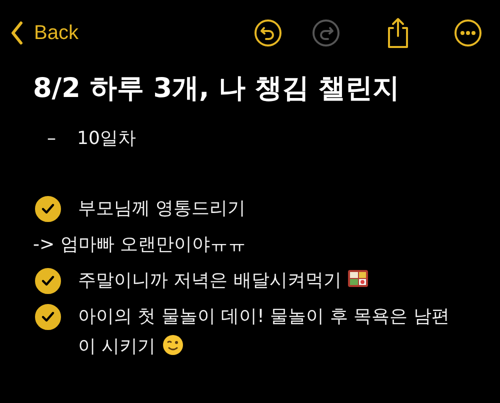 This screenshot has width=500, height=403. I want to click on back-button: Back, so click(44, 33).